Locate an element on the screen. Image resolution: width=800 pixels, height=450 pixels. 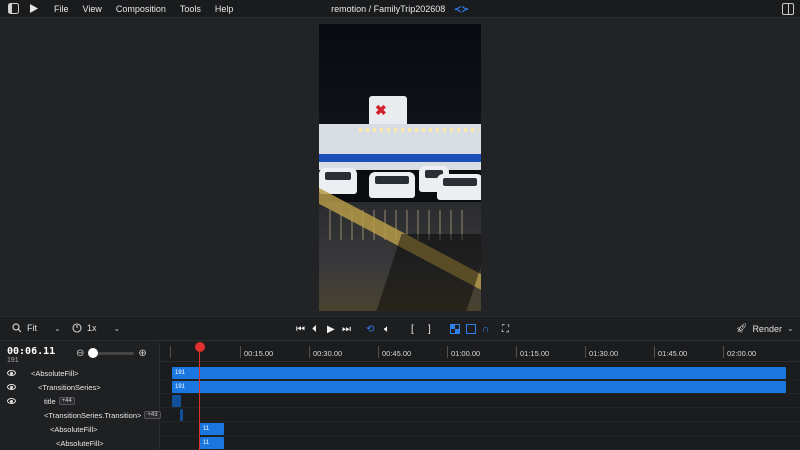
layer-row: <TransitionSeries> is located at coordinates (80, 387).